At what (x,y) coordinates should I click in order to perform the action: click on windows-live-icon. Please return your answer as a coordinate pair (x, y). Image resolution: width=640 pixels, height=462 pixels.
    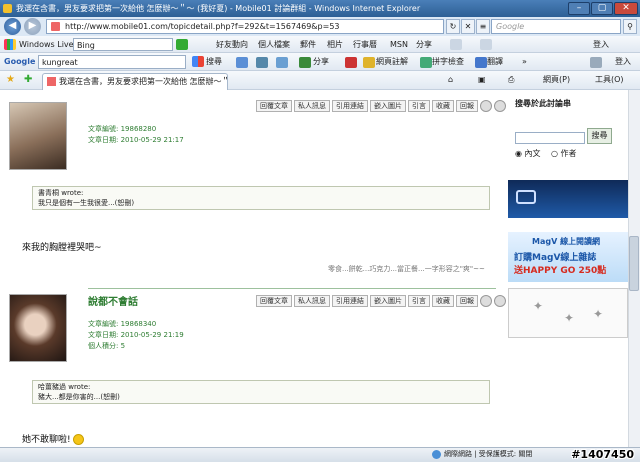
    Looking at the image, I should click on (10, 44).